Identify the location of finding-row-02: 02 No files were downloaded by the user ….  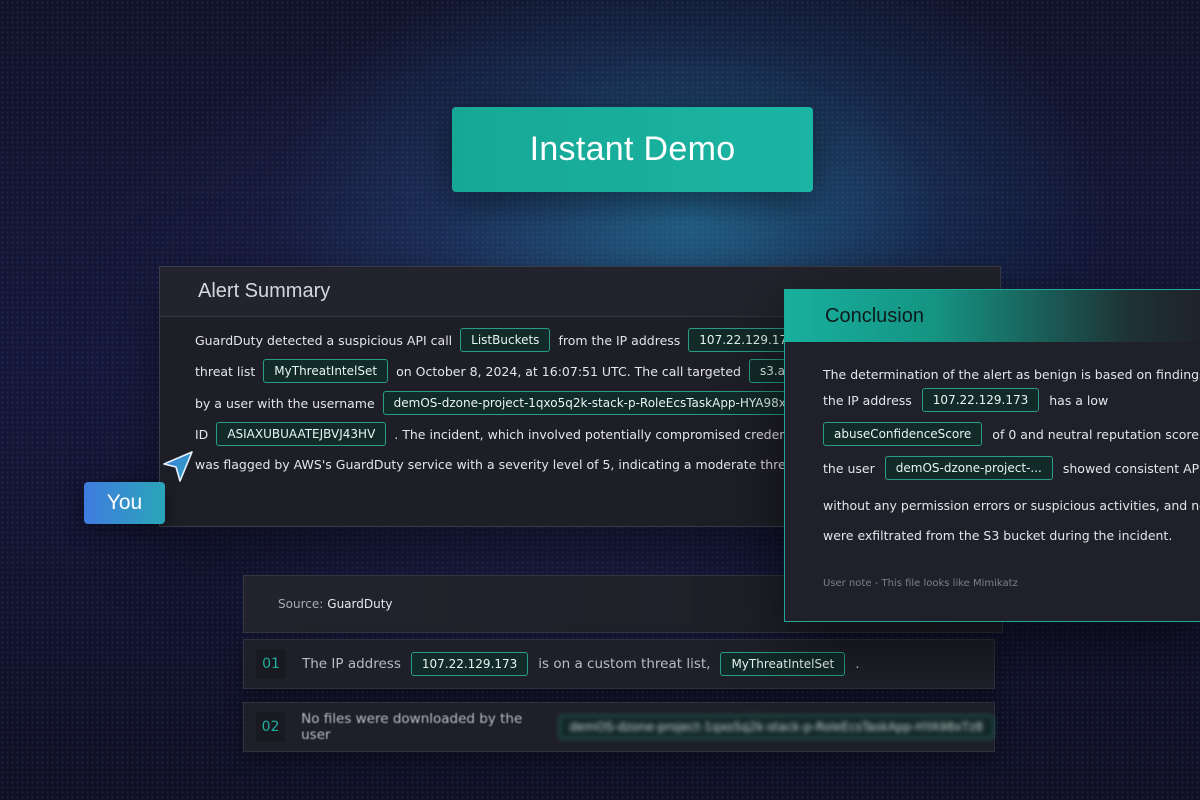
(619, 727).